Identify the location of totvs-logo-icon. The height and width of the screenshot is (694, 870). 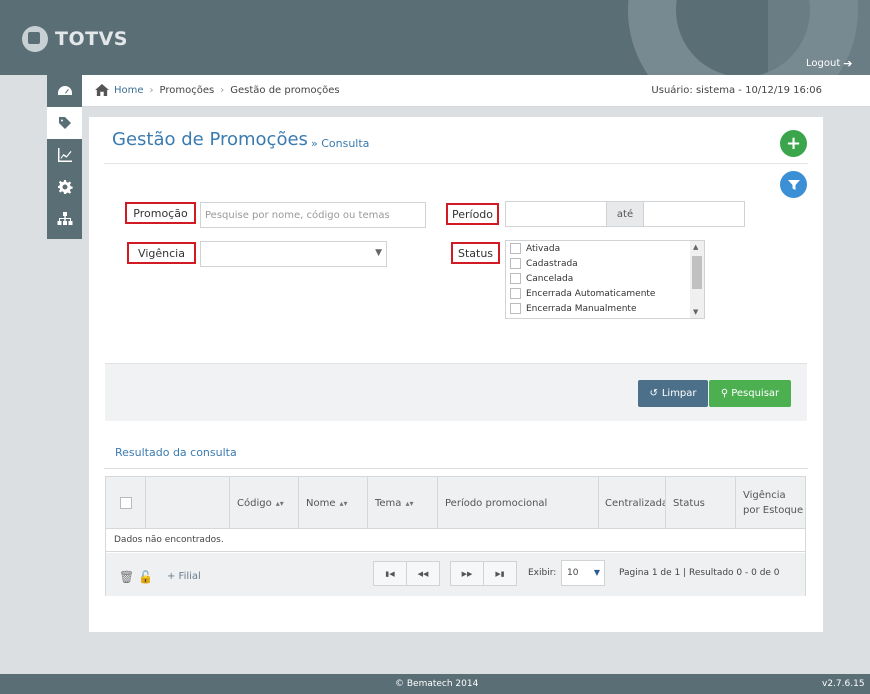
(35, 39).